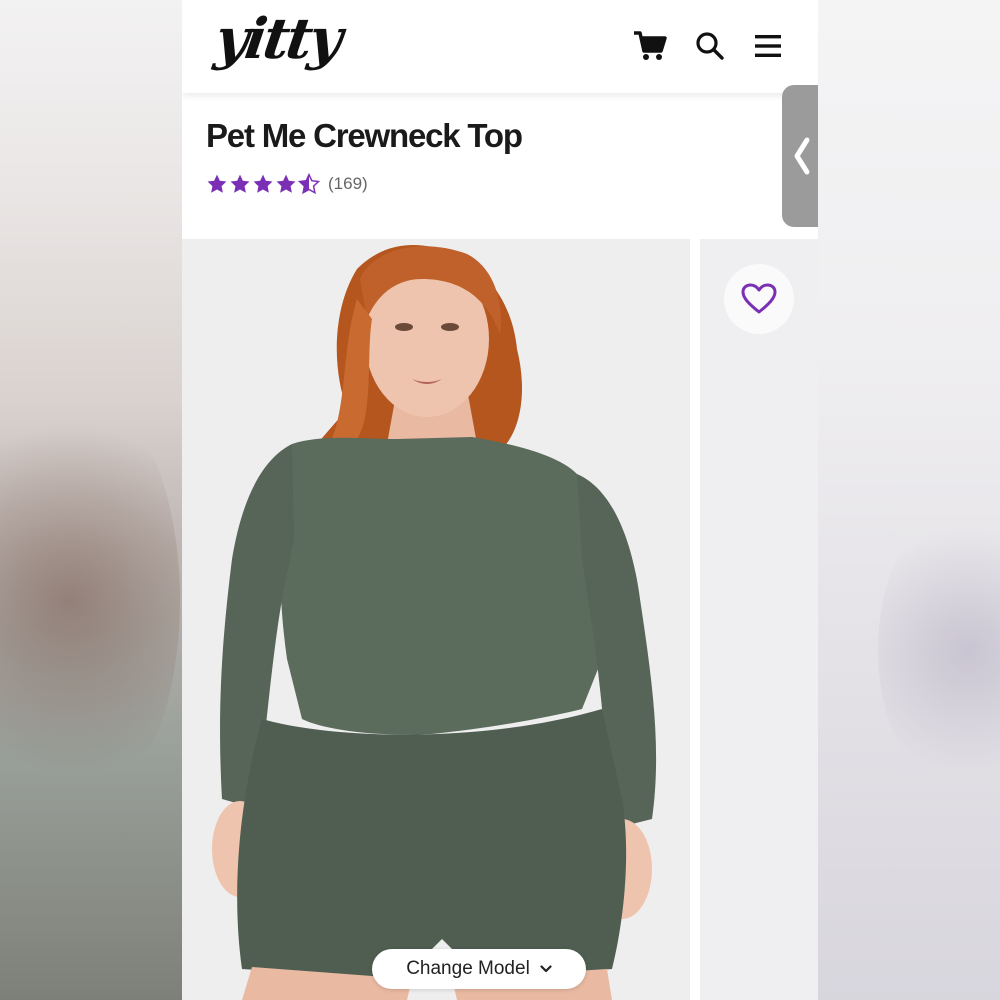 This screenshot has width=1000, height=1000. I want to click on menu-icon, so click(768, 46).